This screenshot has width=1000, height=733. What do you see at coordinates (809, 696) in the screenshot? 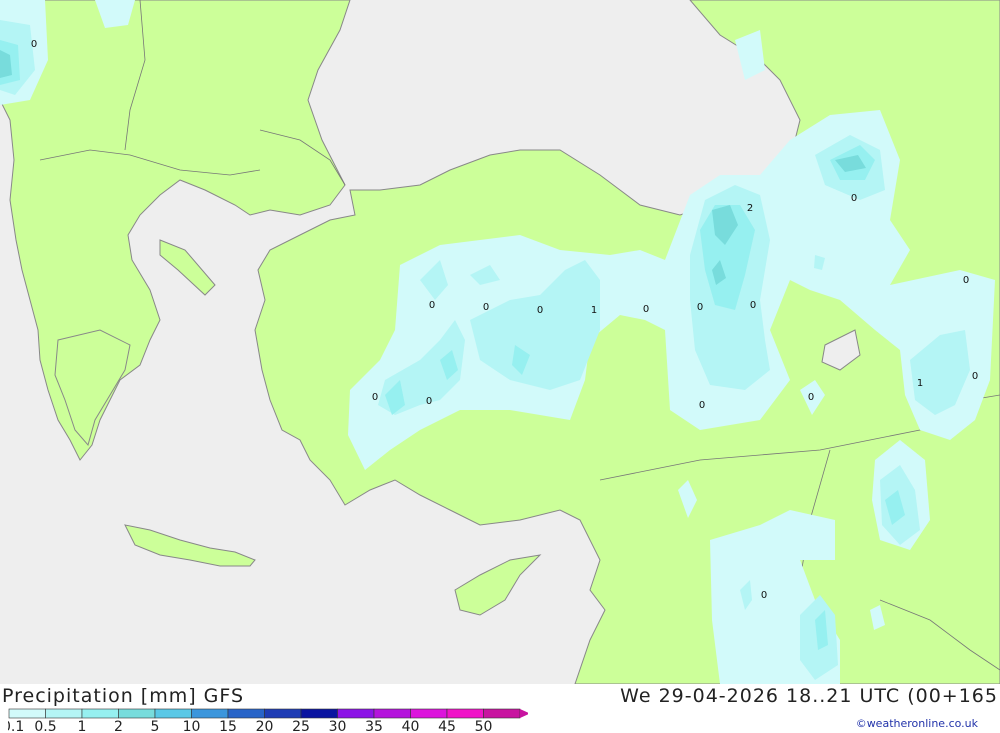
I see `valid-time: We 29-04-2026 18..21 UTC (00+165` at bounding box center [809, 696].